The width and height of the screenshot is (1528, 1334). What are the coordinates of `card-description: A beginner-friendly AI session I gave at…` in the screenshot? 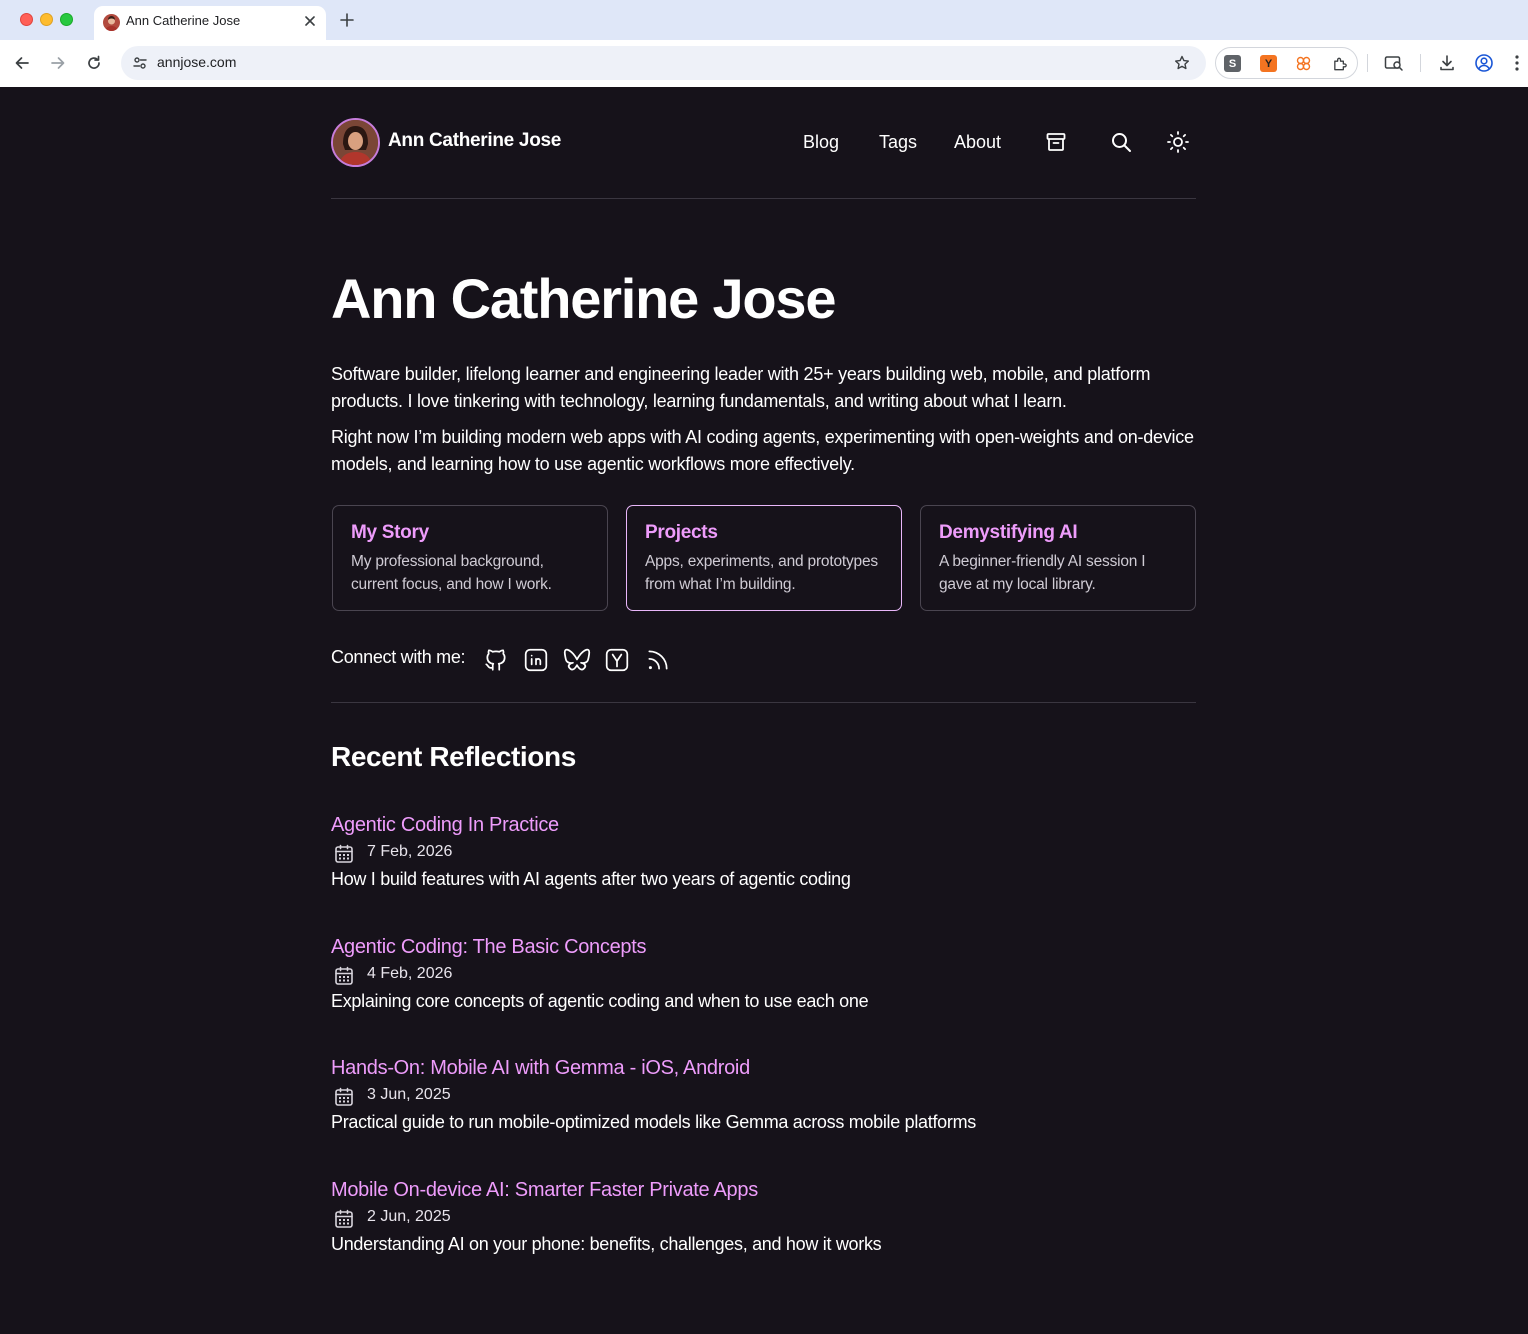 It's located at (1042, 573).